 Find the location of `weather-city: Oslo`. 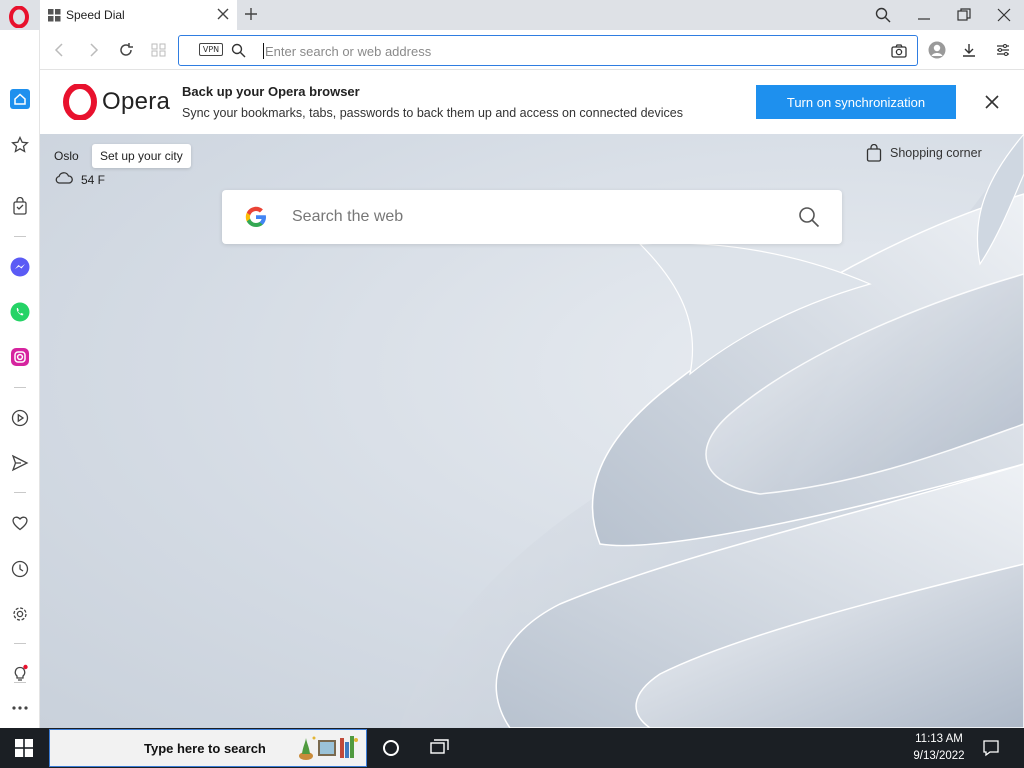

weather-city: Oslo is located at coordinates (66, 156).